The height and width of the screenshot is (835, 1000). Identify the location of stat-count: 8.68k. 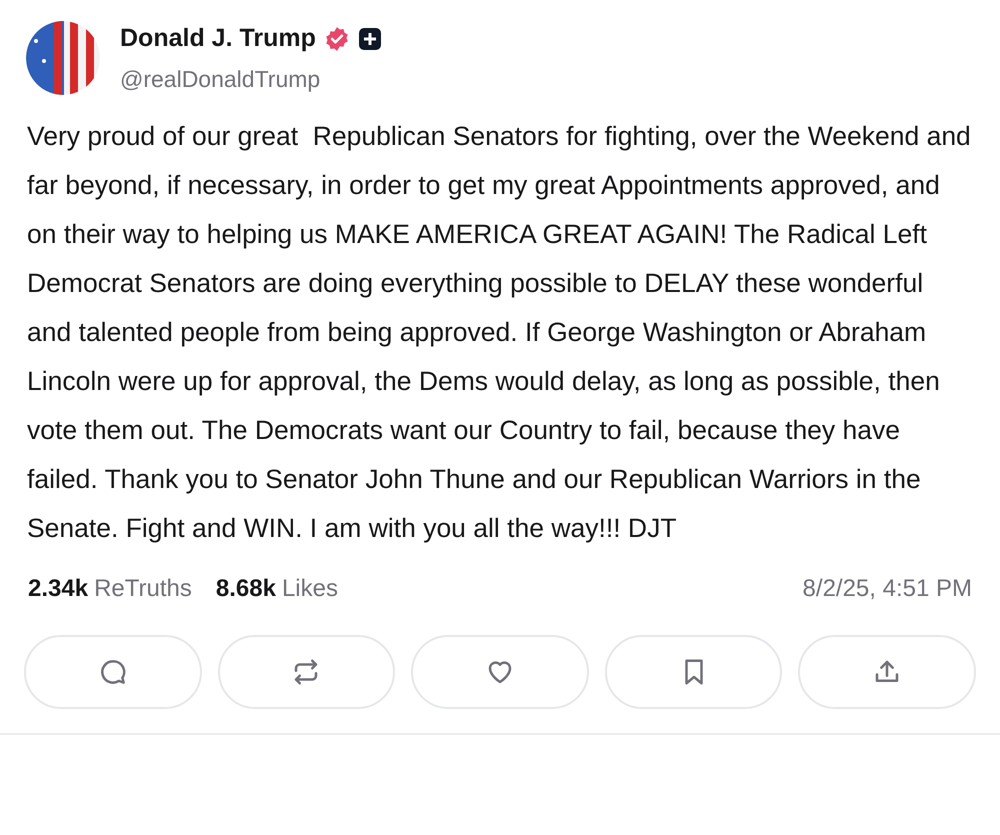
(246, 589).